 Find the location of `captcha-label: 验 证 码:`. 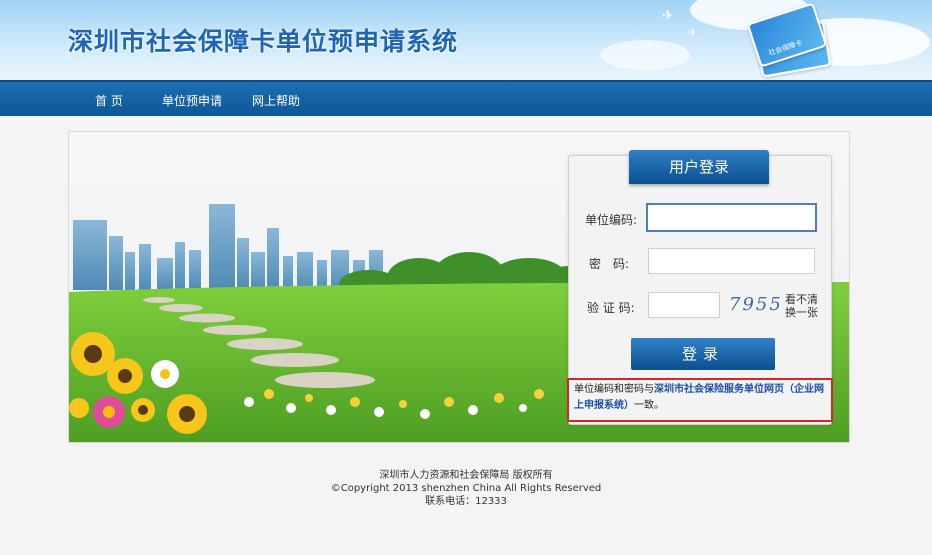

captcha-label: 验 证 码: is located at coordinates (611, 308).